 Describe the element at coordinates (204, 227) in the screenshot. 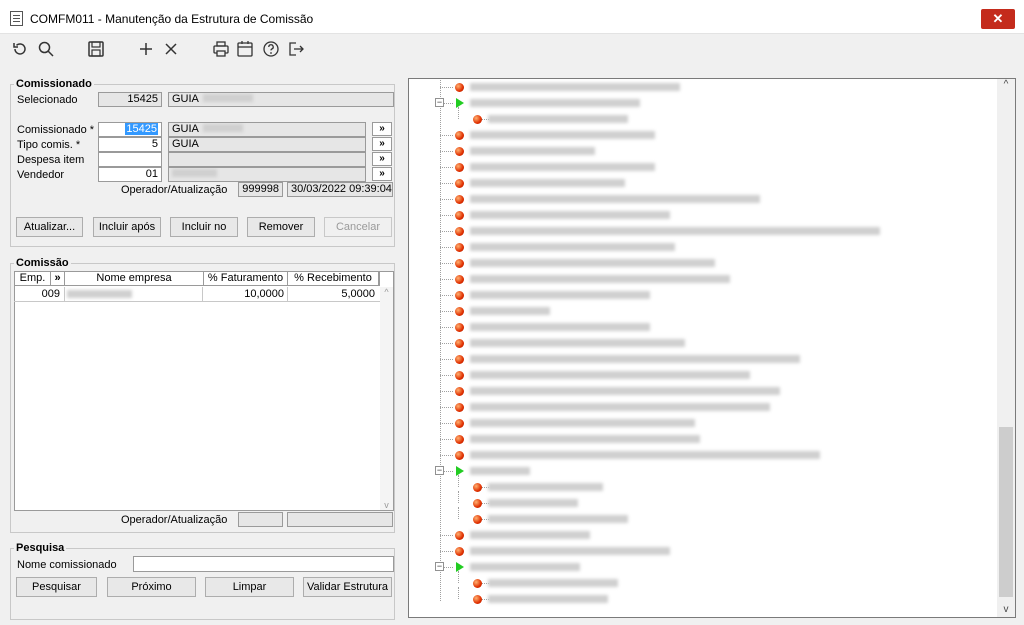

I see `incluir-no-button: Incluir no` at that location.